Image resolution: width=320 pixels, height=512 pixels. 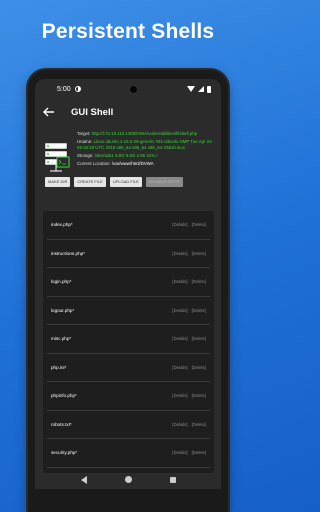 I want to click on battery-icon, so click(x=209, y=89).